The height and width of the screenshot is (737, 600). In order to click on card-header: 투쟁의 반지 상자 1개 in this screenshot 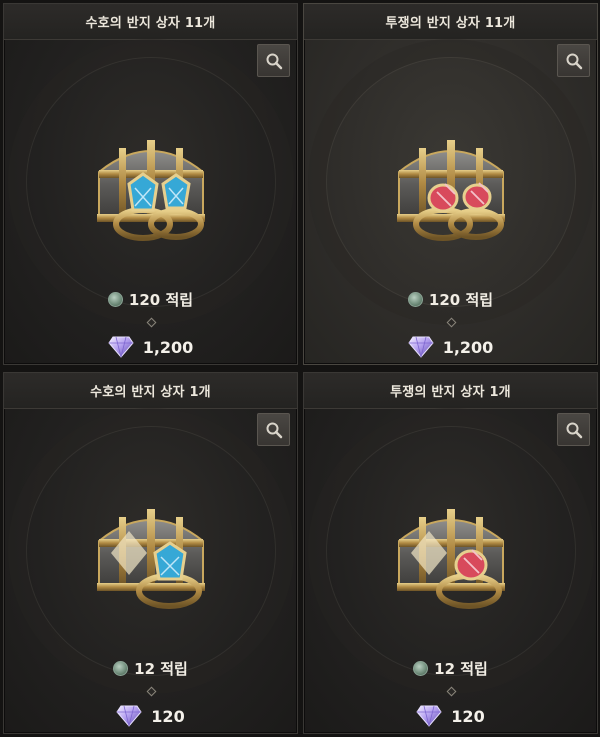, I will do `click(450, 391)`.